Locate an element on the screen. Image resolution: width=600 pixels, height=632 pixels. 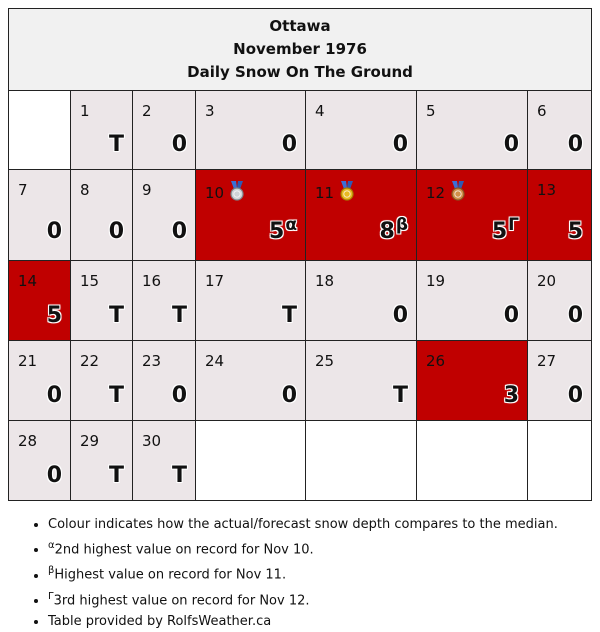
day-number: 23 is located at coordinates (152, 361).